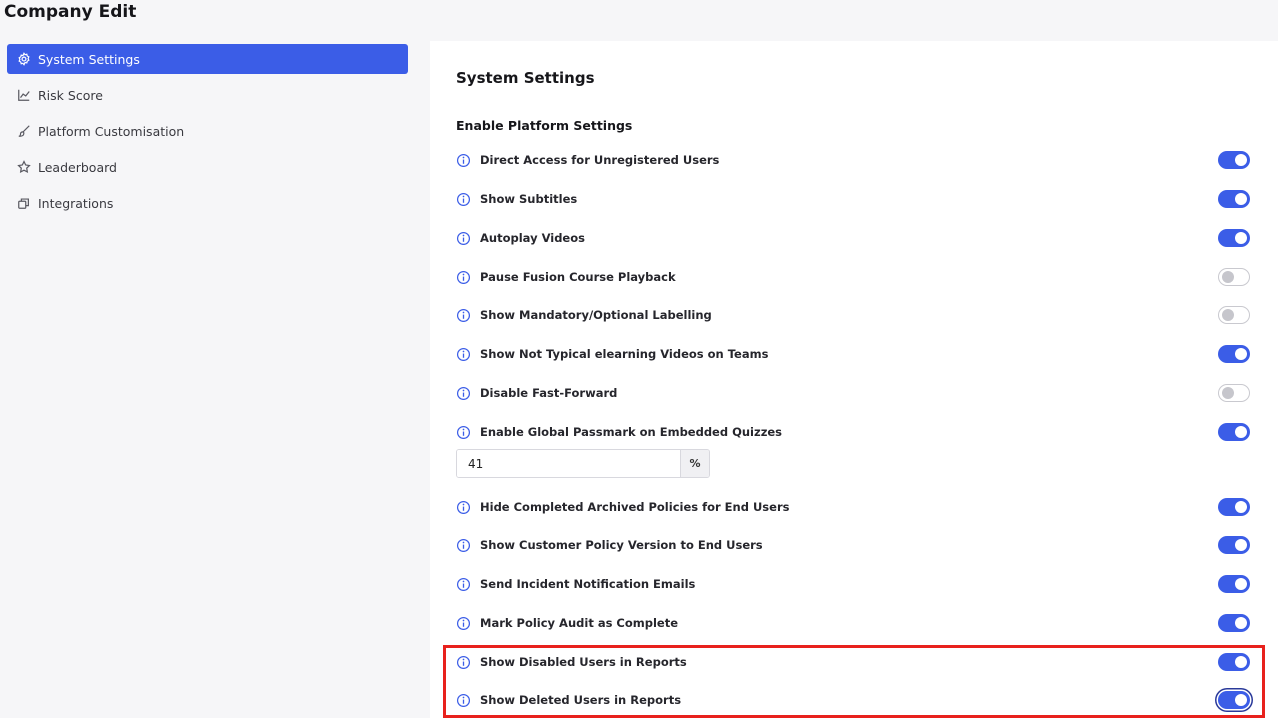 The width and height of the screenshot is (1278, 718). I want to click on setting-label: Mark Policy Audit as Complete, so click(579, 623).